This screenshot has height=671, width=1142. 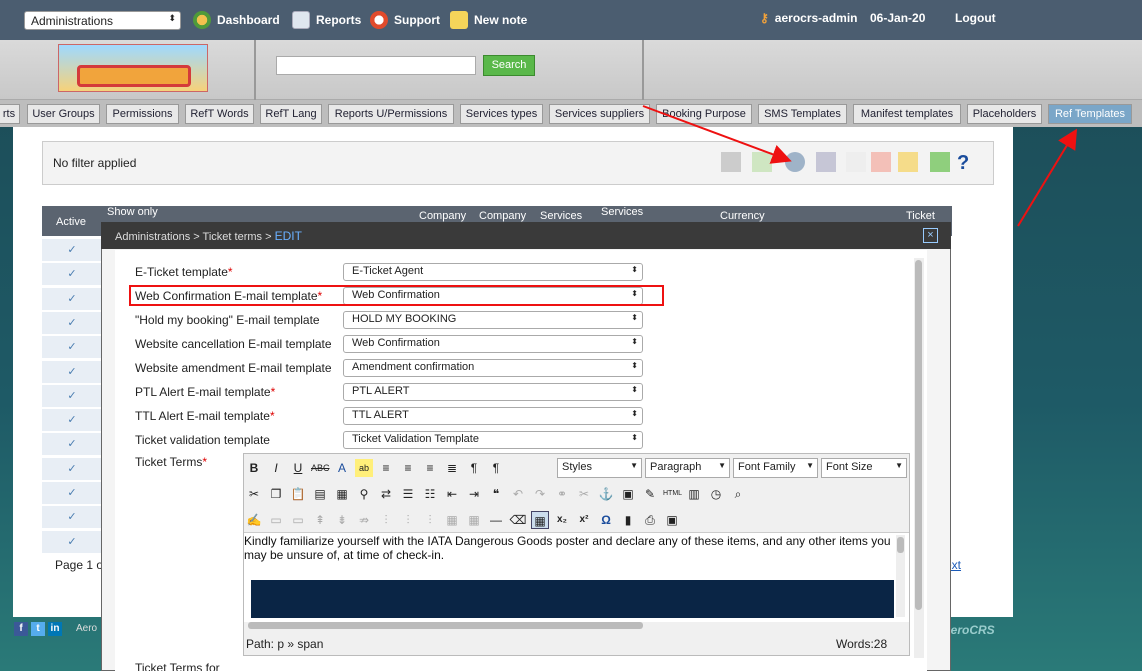 I want to click on template-select: Web Confirmation ⬍, so click(x=493, y=344).